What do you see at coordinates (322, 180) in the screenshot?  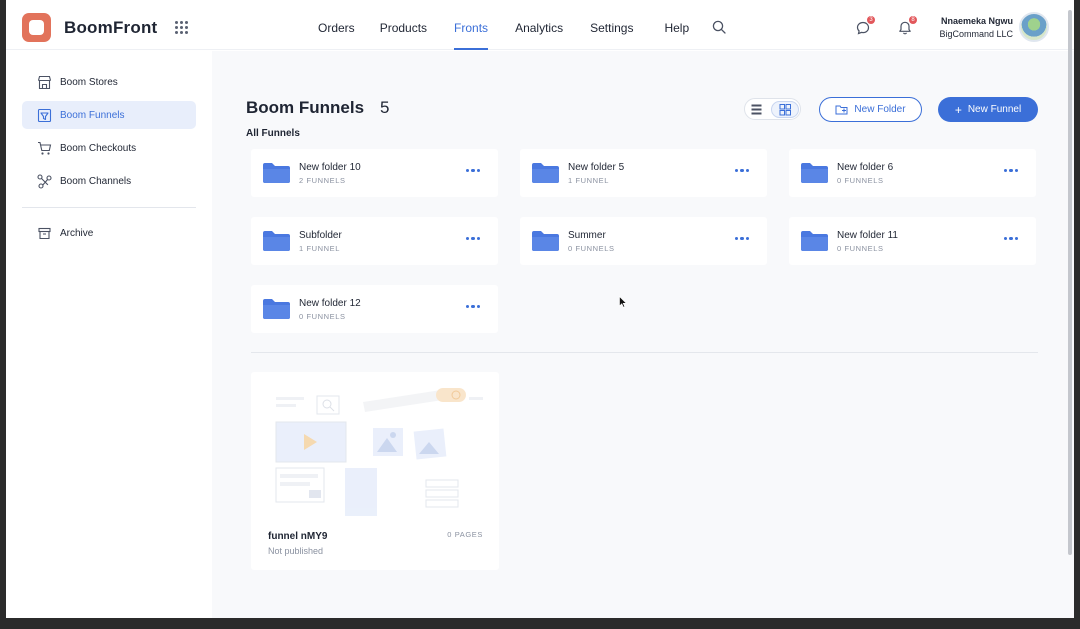 I see `folder-count: 2 FUNNELS` at bounding box center [322, 180].